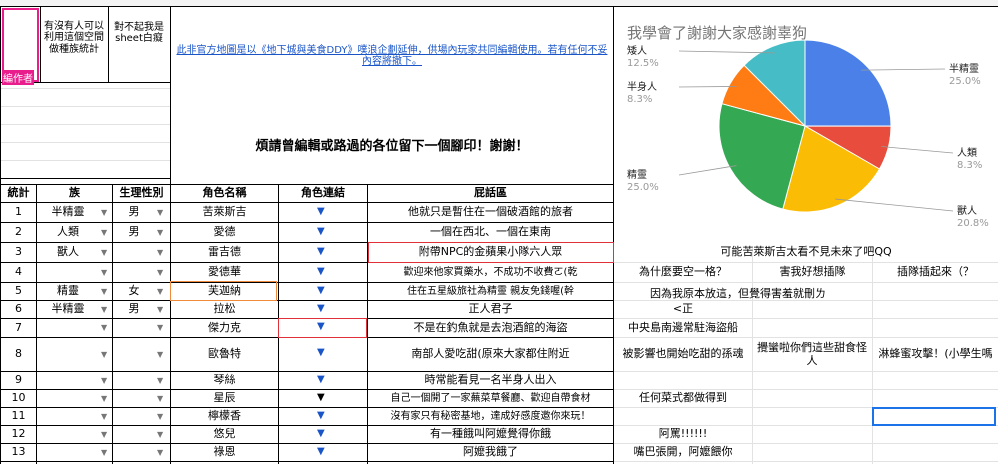 This screenshot has height=464, width=998. I want to click on talk-cell: 他就只是暫住在一個破酒館的旅者, so click(490, 212).